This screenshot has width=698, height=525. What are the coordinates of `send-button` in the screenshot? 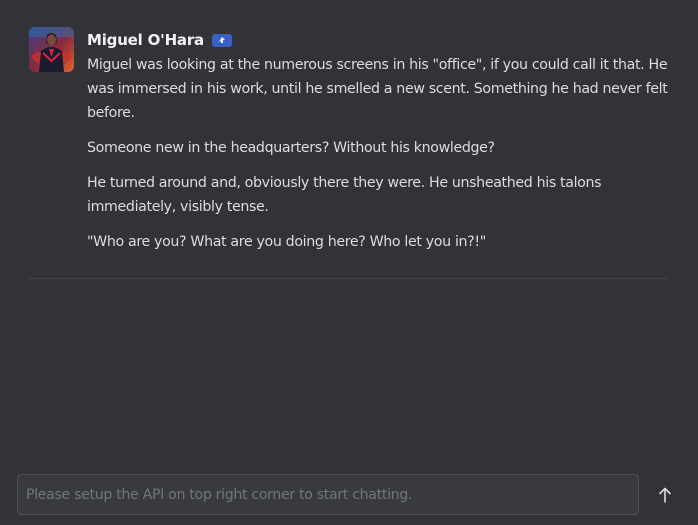 It's located at (665, 495).